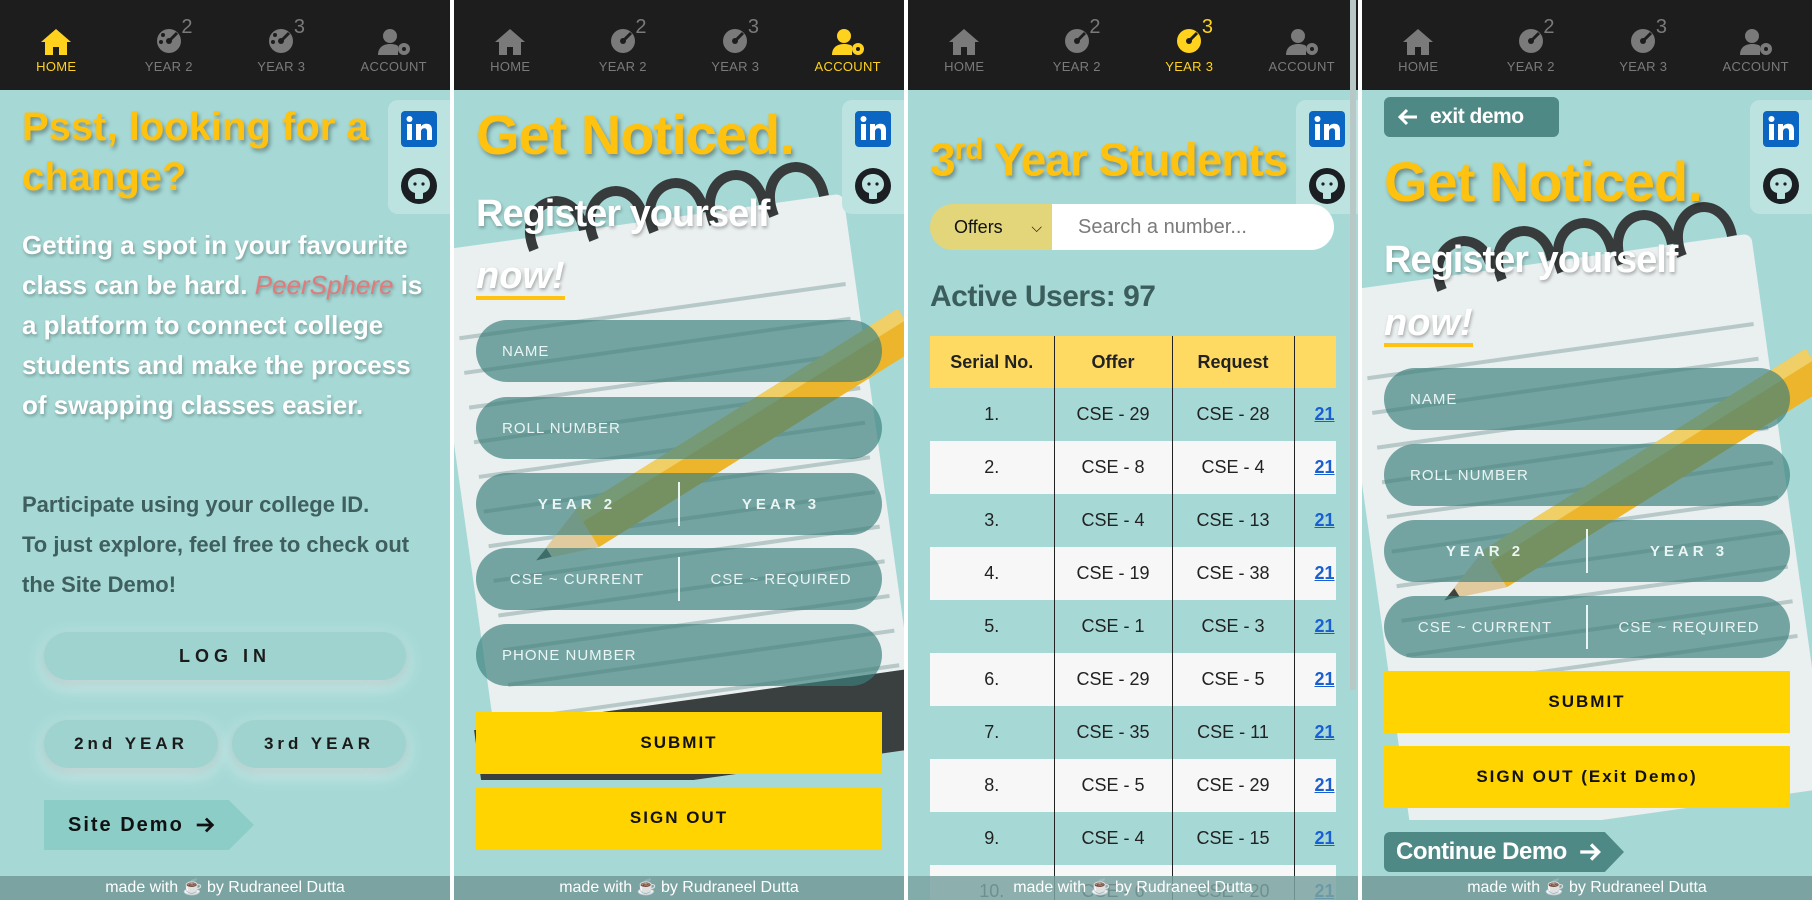  What do you see at coordinates (1036, 226) in the screenshot?
I see `chevron-down-icon: ⌵` at bounding box center [1036, 226].